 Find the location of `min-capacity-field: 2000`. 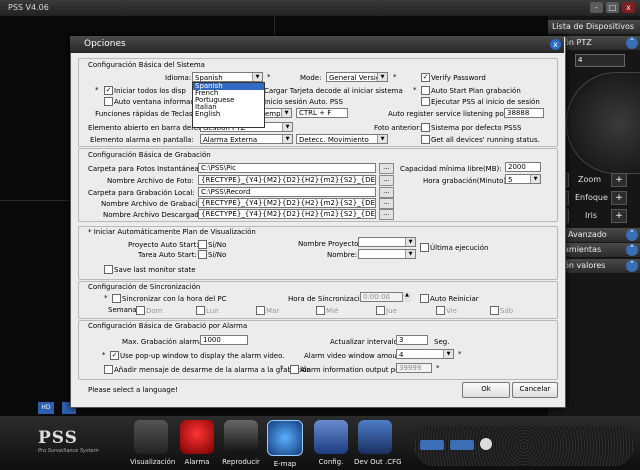

min-capacity-field: 2000 is located at coordinates (523, 167).